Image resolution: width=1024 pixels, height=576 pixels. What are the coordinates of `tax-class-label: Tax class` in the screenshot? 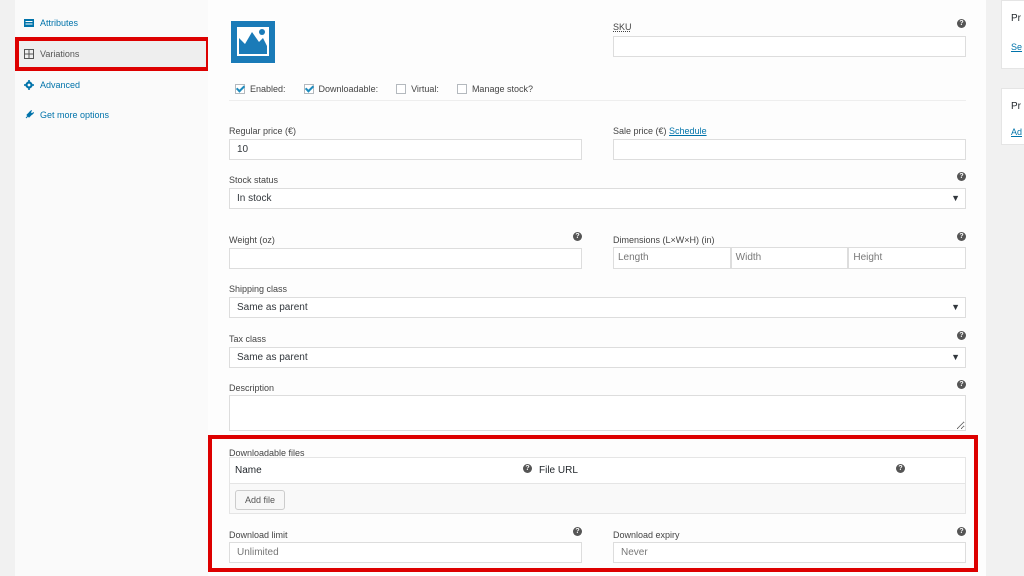 It's located at (248, 339).